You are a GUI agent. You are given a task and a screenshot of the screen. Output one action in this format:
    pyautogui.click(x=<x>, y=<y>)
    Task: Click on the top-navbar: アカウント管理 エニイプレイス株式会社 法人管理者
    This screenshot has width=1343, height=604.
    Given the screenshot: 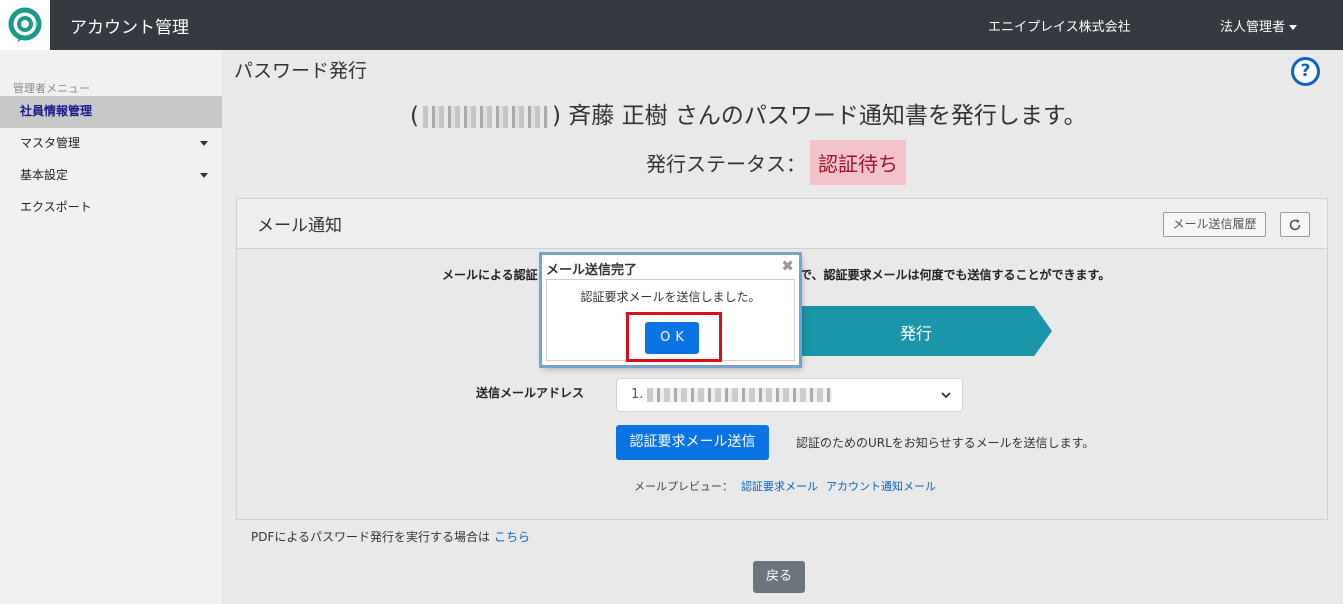 What is the action you would take?
    pyautogui.click(x=671, y=25)
    